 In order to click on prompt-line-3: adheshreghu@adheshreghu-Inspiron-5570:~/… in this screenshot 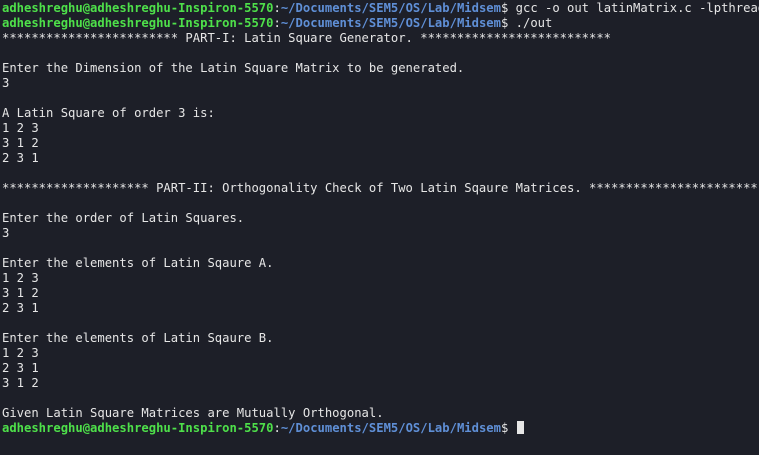, I will do `click(379, 428)`.